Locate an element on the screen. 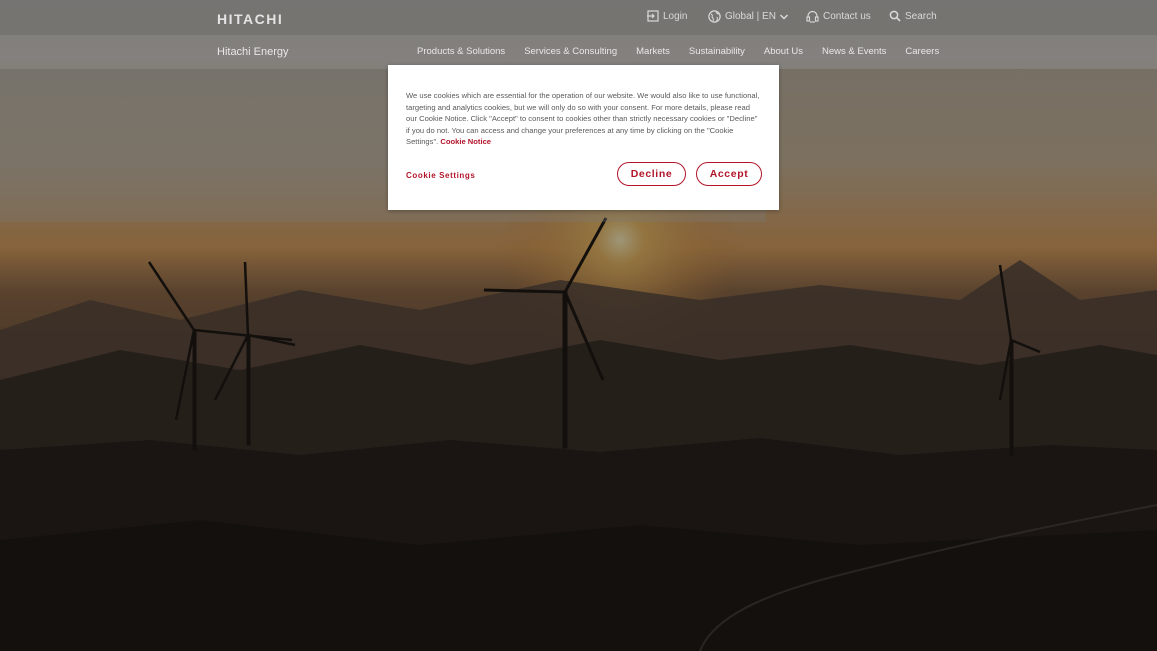 The width and height of the screenshot is (1157, 651). nav-item-careers: Careers is located at coordinates (922, 51).